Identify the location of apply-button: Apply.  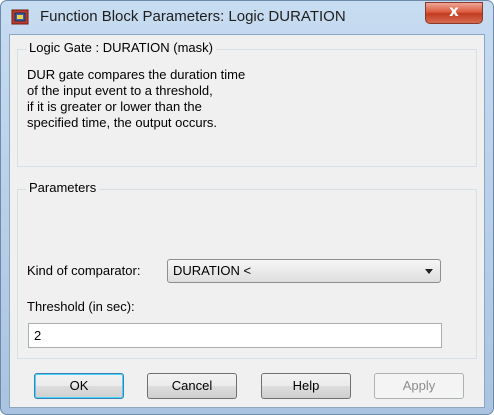
(419, 386).